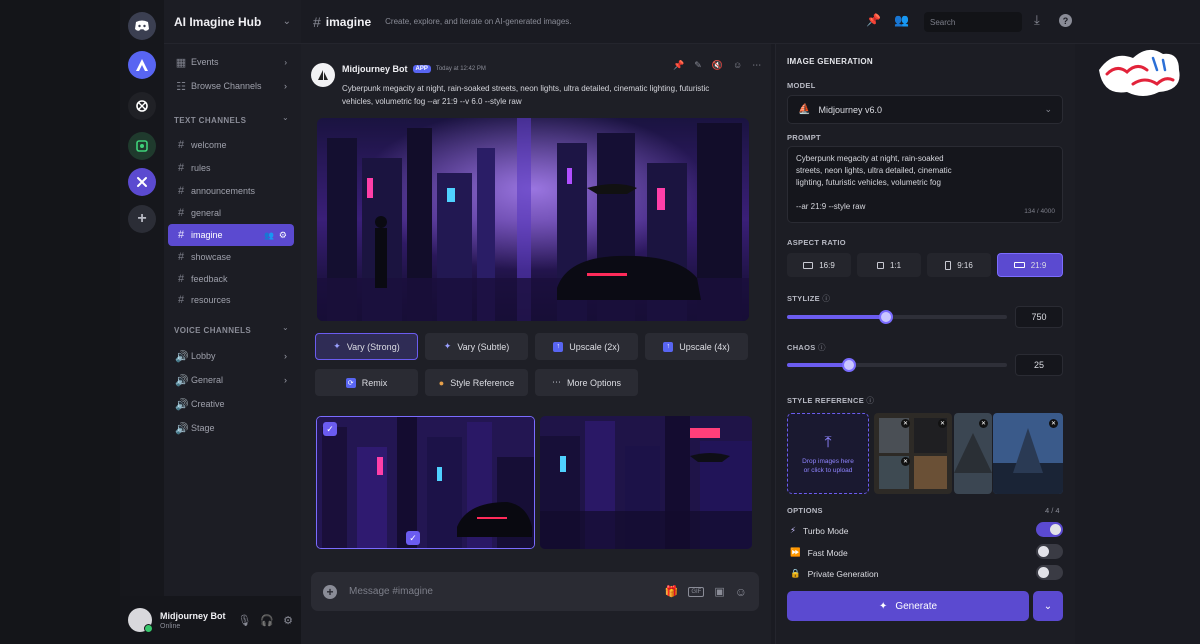 Image resolution: width=1200 pixels, height=644 pixels. I want to click on openai-server-icon, so click(142, 106).